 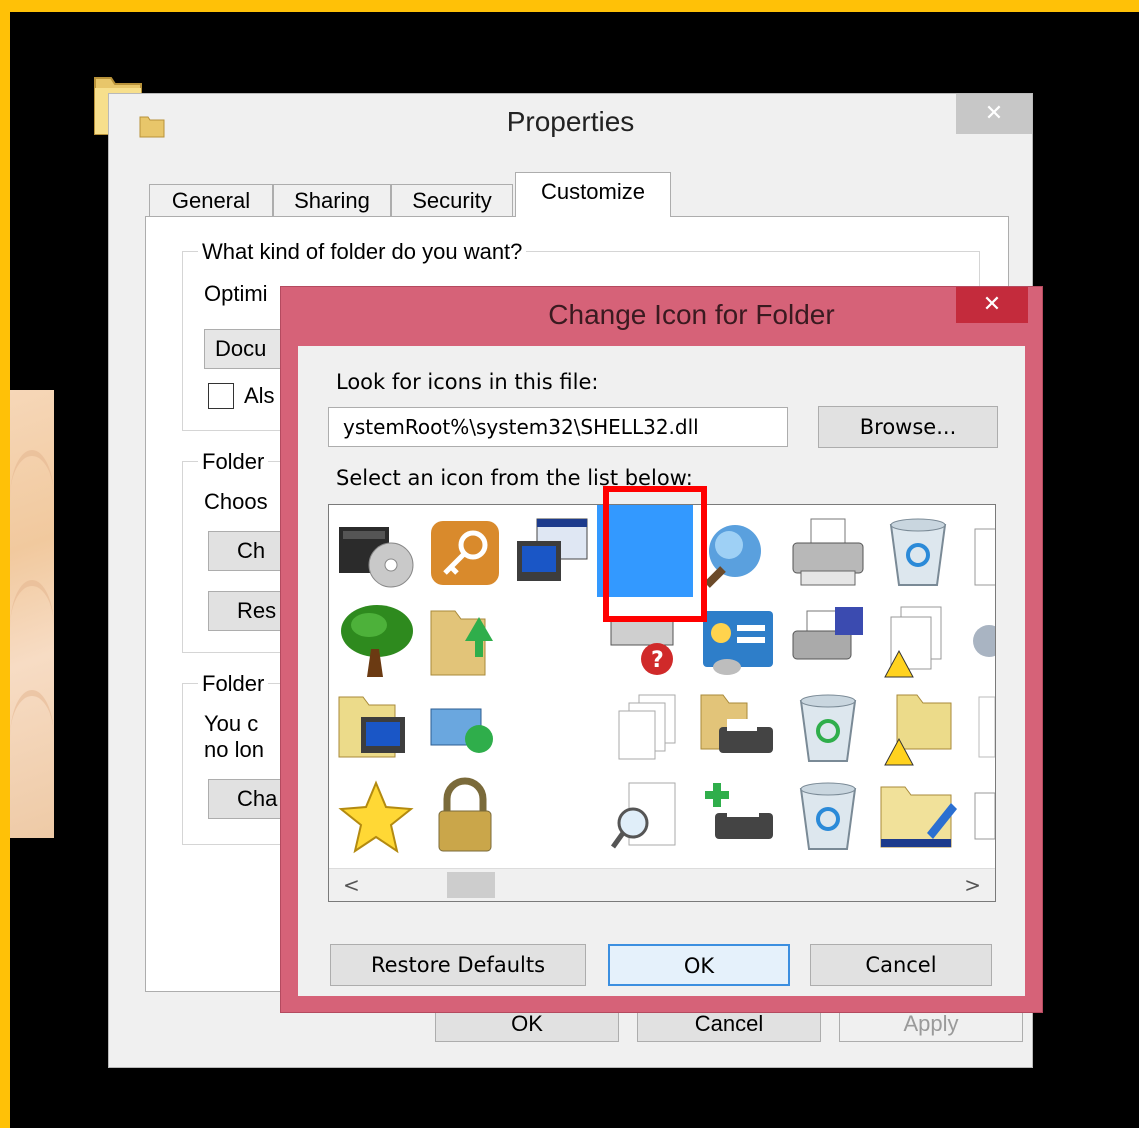 What do you see at coordinates (828, 817) in the screenshot?
I see `recycle-bin-icon` at bounding box center [828, 817].